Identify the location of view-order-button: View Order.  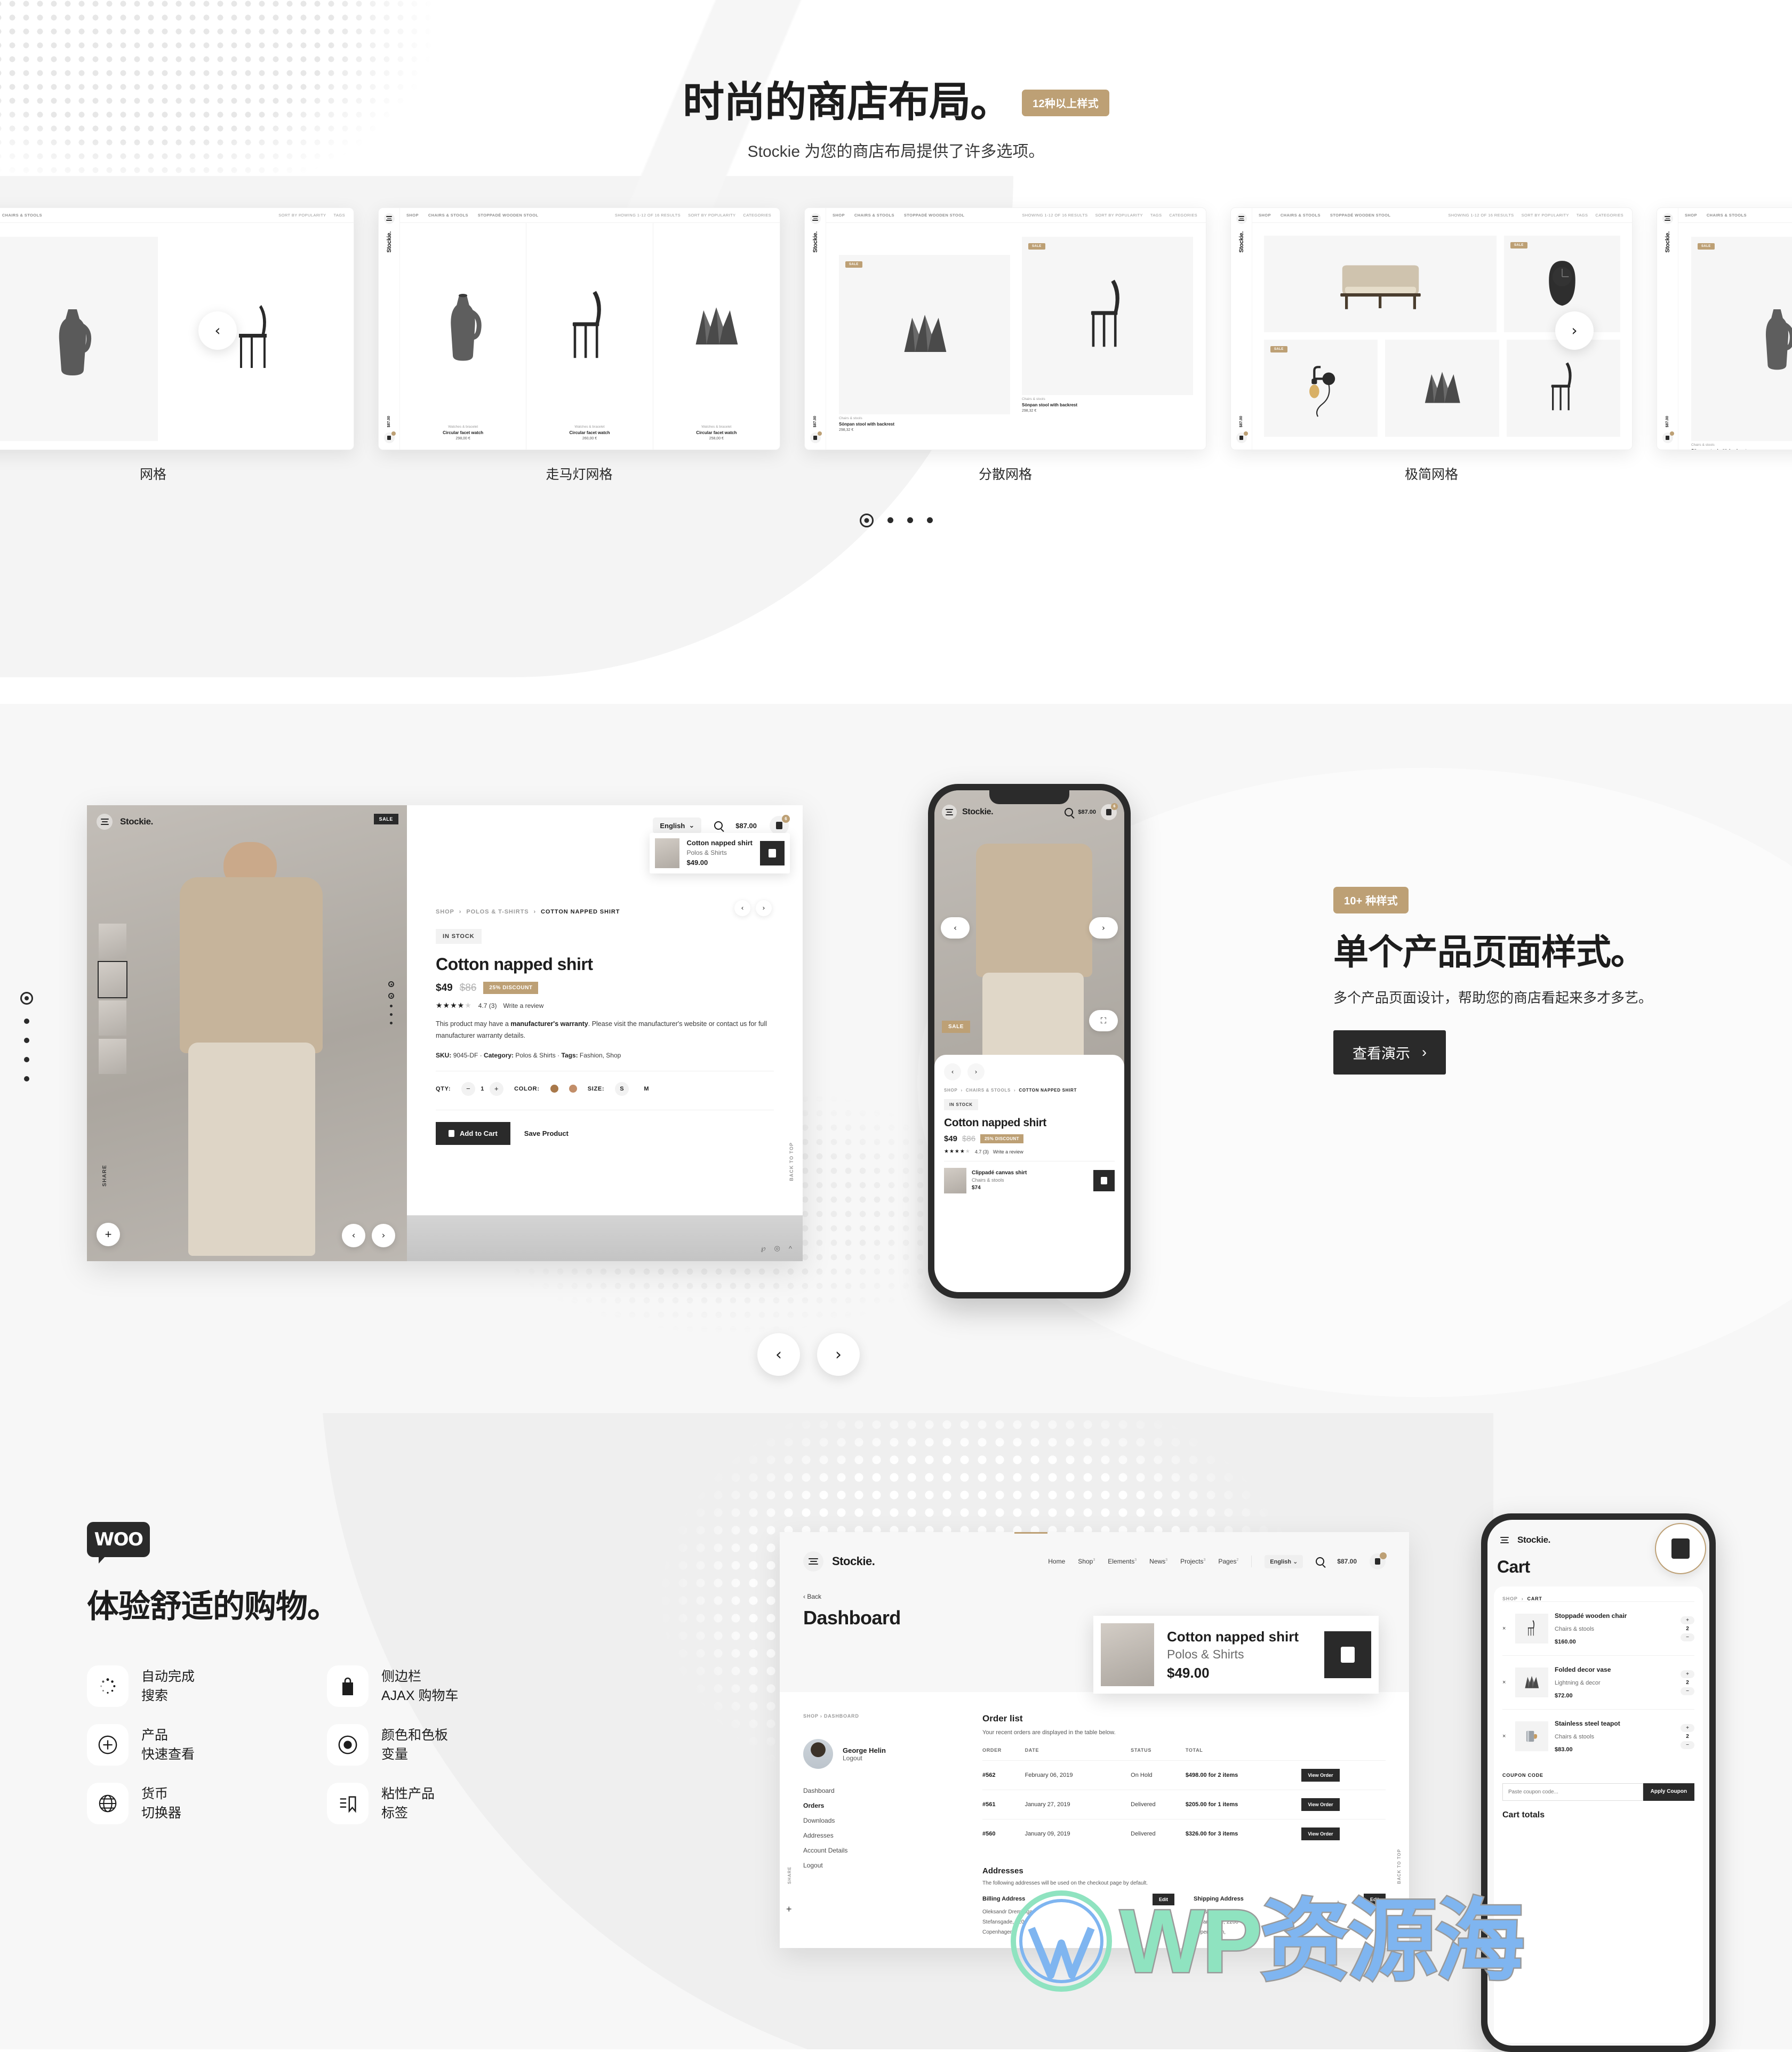
(1320, 1804).